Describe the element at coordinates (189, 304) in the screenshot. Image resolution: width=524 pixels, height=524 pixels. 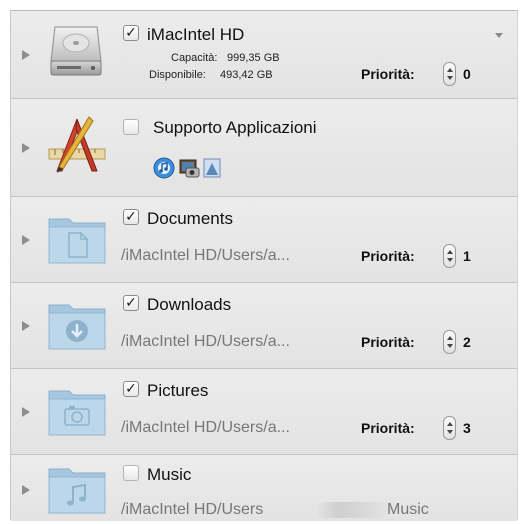
I see `folder-name: Downloads` at that location.